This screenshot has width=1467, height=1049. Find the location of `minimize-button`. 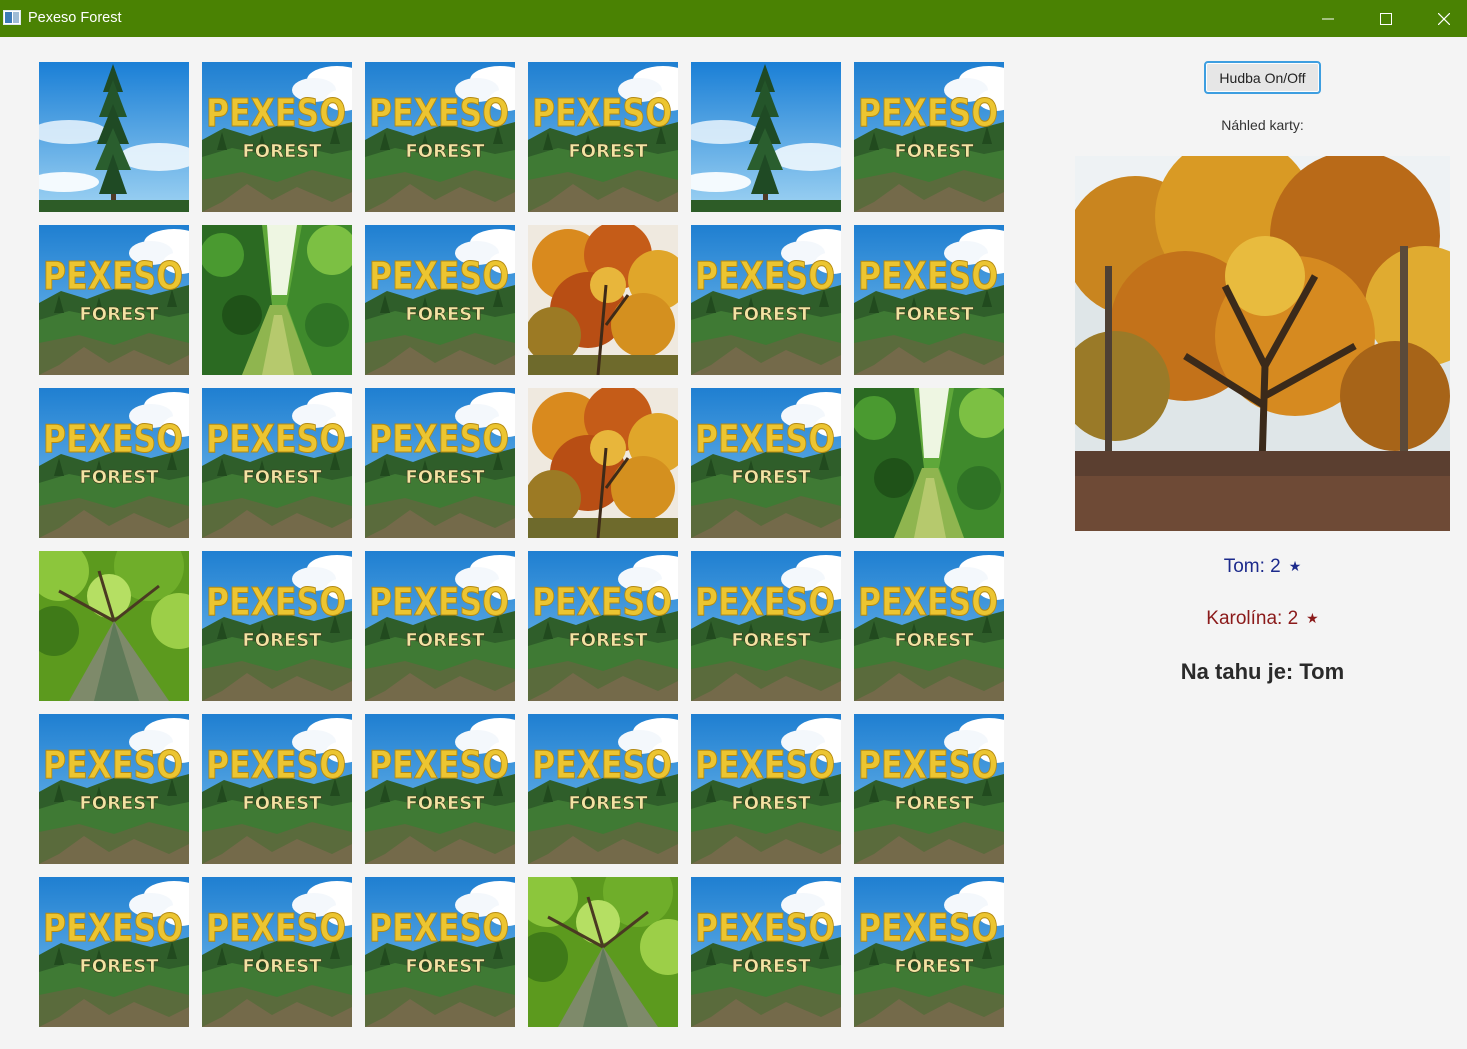

minimize-button is located at coordinates (1328, 18).